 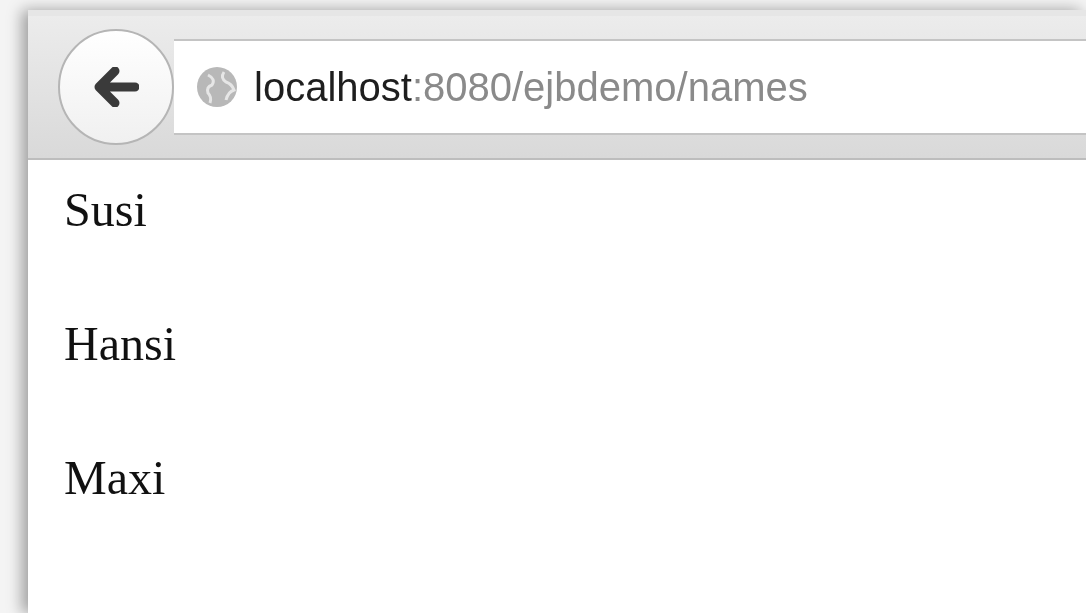 I want to click on name-text: Susi, so click(x=106, y=210).